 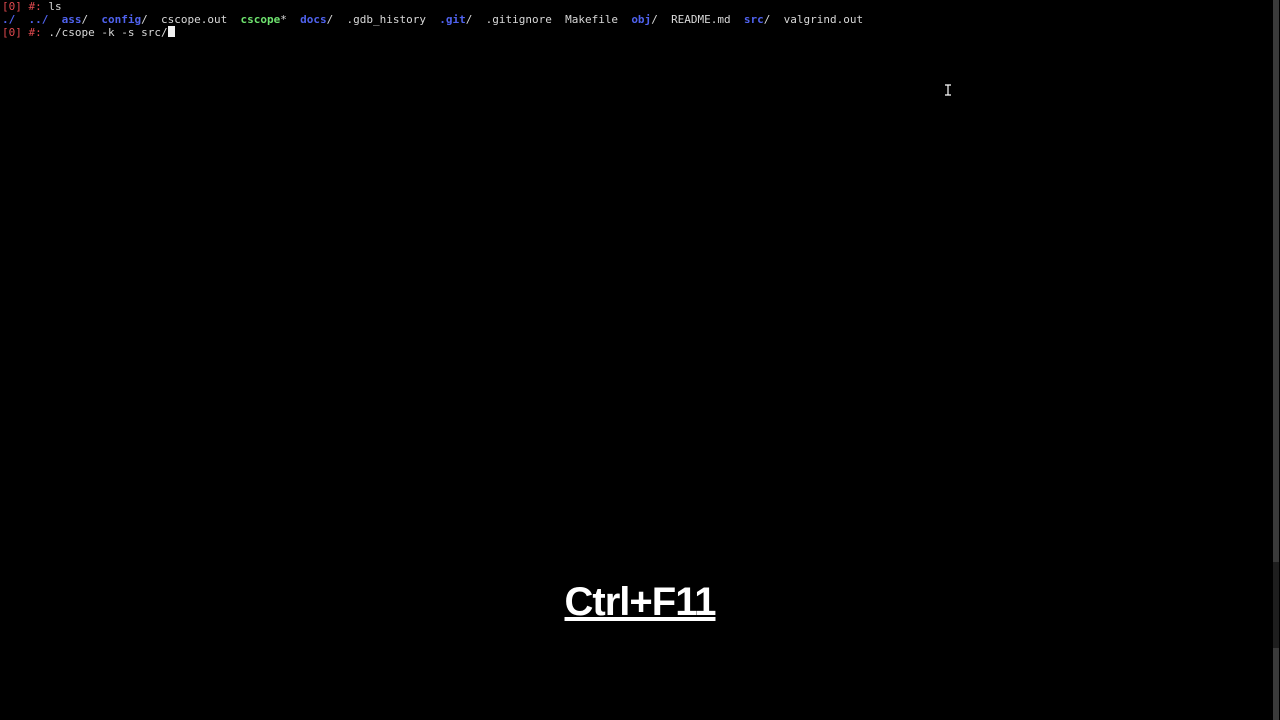 What do you see at coordinates (313, 19) in the screenshot?
I see `listing-entry: docs` at bounding box center [313, 19].